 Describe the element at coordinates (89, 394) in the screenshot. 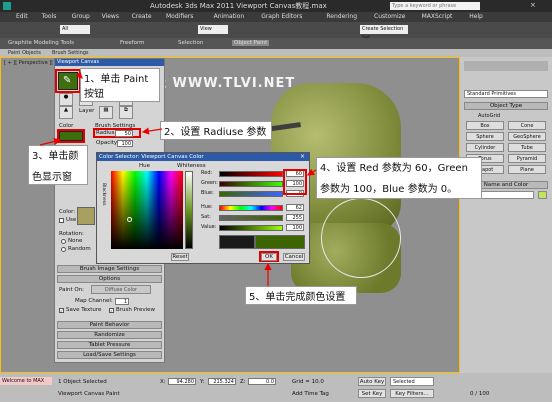

I see `prompt-line: Viewport Canvas Paint` at that location.